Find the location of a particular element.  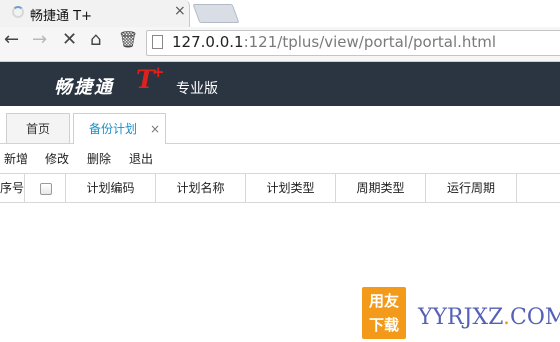

url-path: :121/tplus/view/portal/portal.html is located at coordinates (370, 42).